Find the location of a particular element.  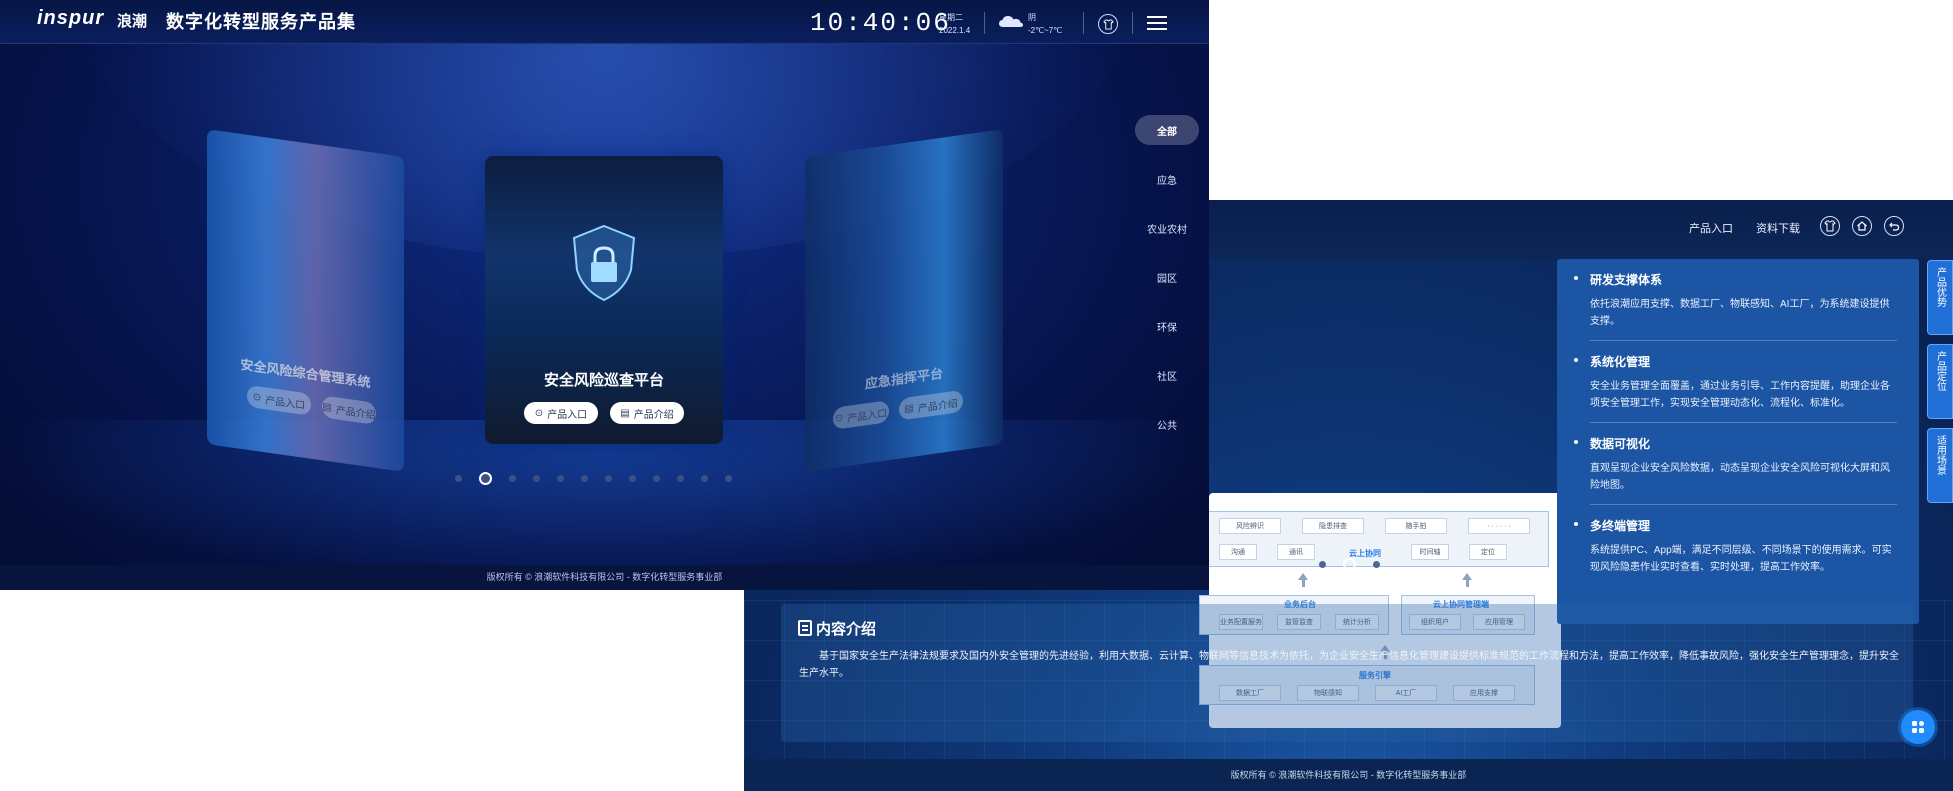

category-community: 社区 is located at coordinates (1167, 375).